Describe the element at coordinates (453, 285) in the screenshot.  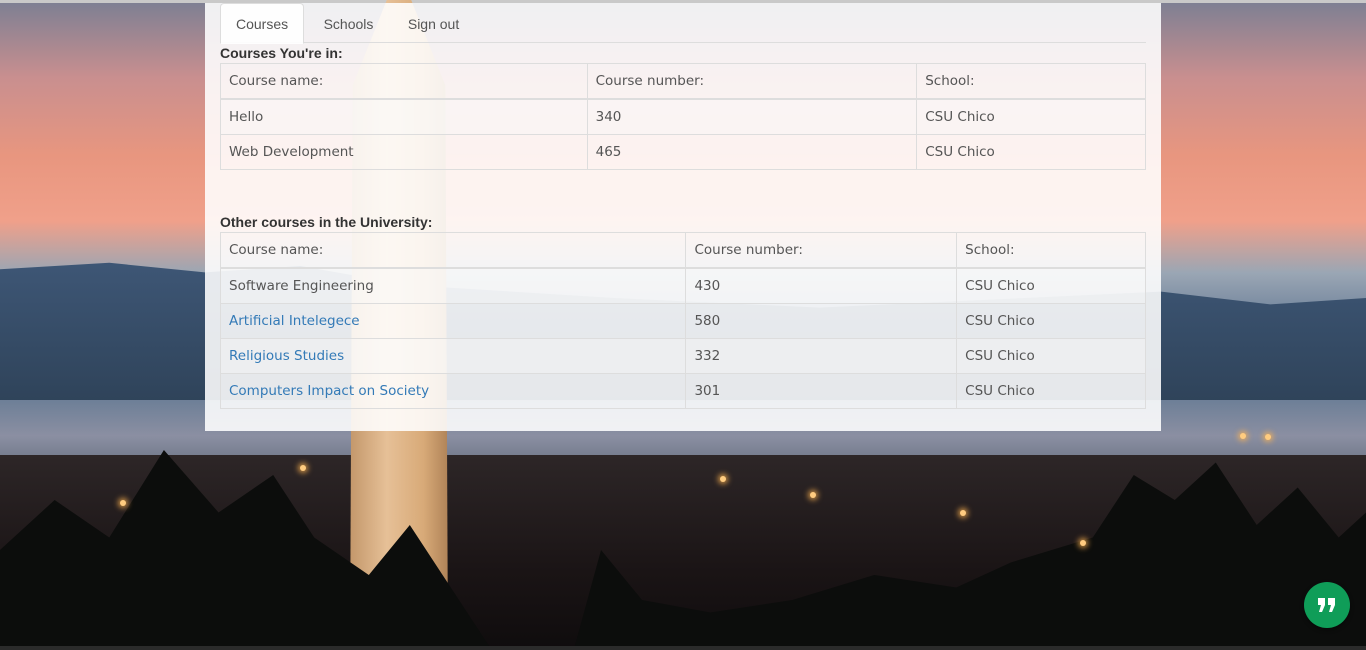
I see `course-name-cell: Software Engineering` at that location.